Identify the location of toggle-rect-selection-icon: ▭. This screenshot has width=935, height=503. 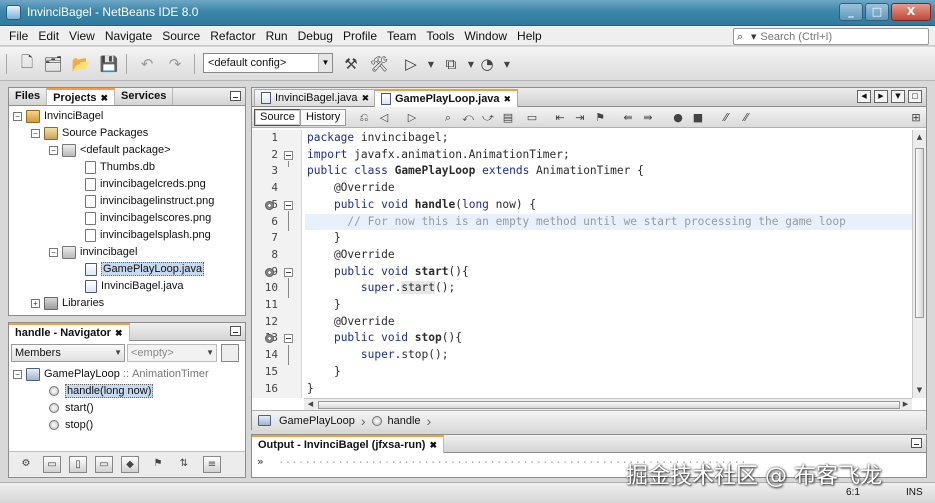
(532, 117).